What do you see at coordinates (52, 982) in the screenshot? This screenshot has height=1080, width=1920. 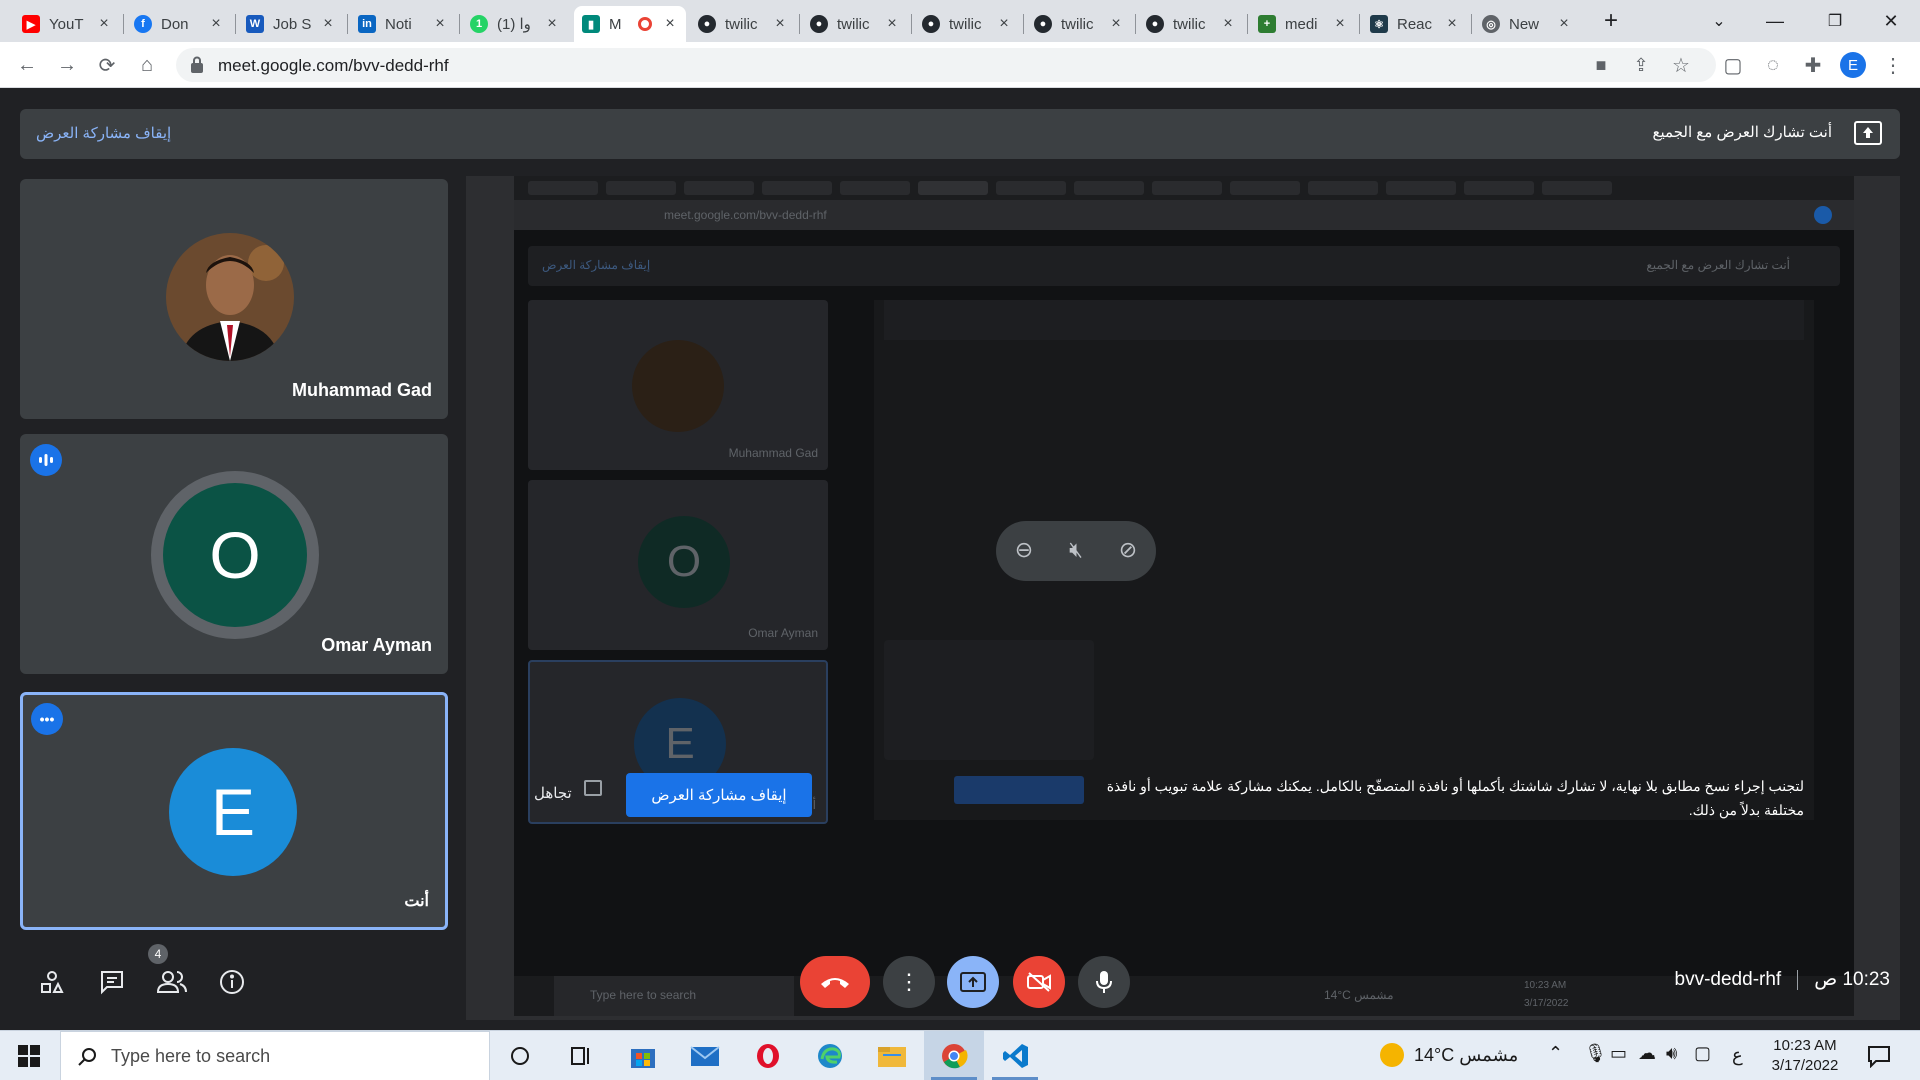 I see `activities-icon` at bounding box center [52, 982].